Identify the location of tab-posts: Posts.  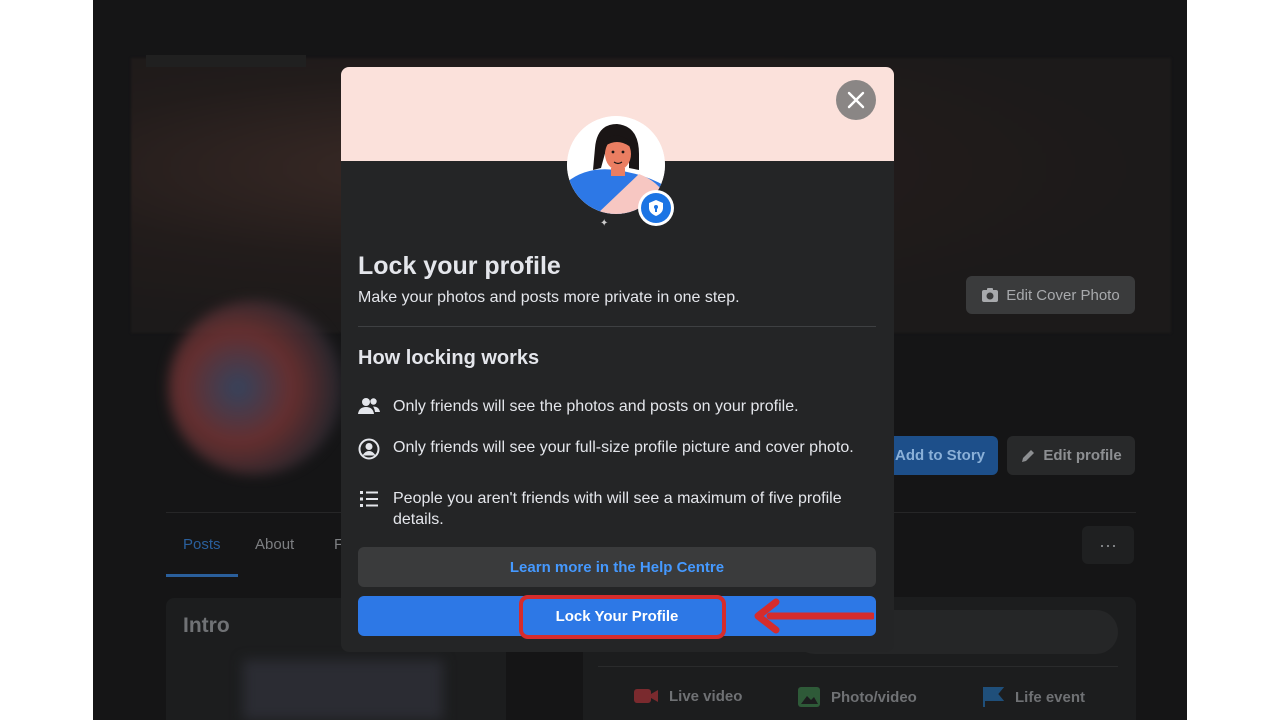
(202, 544).